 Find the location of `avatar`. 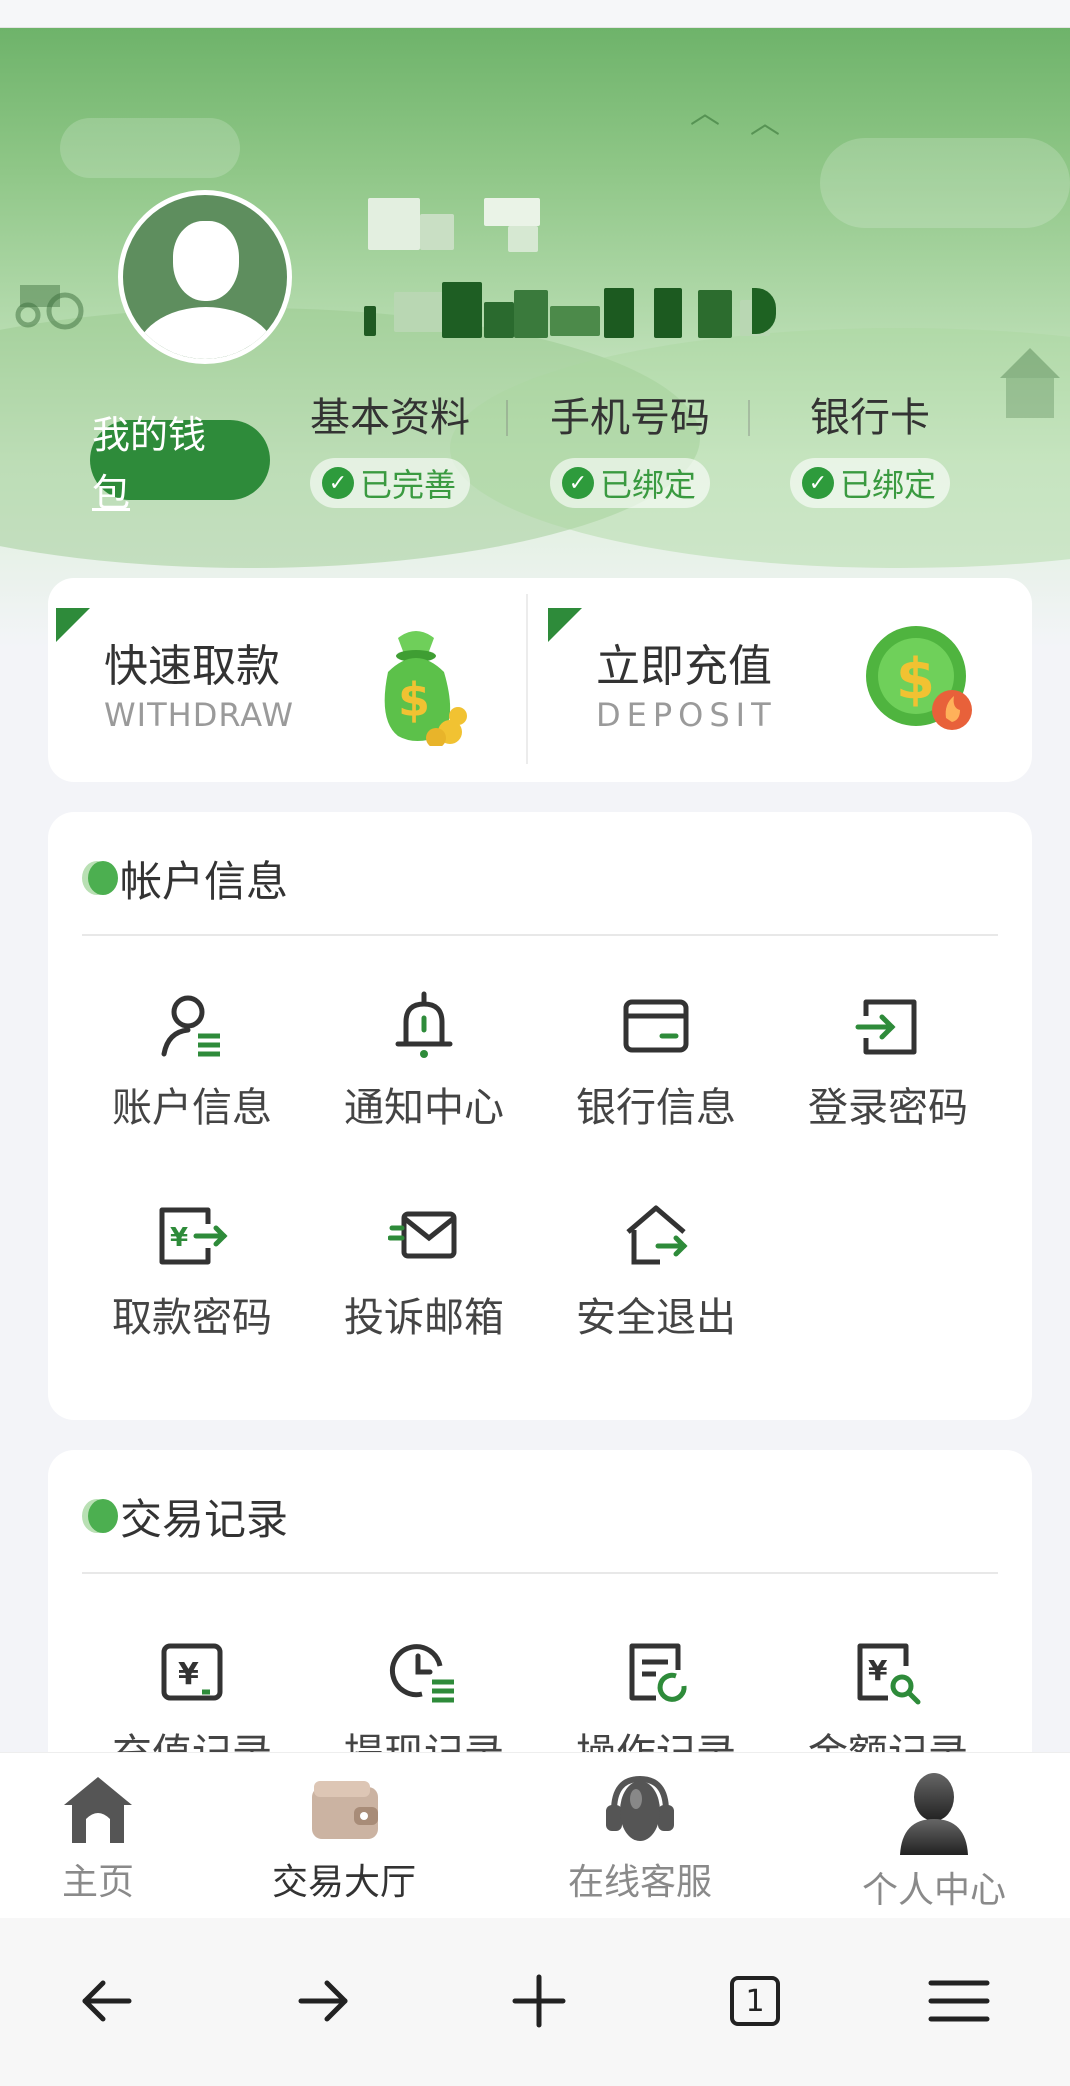

avatar is located at coordinates (205, 277).